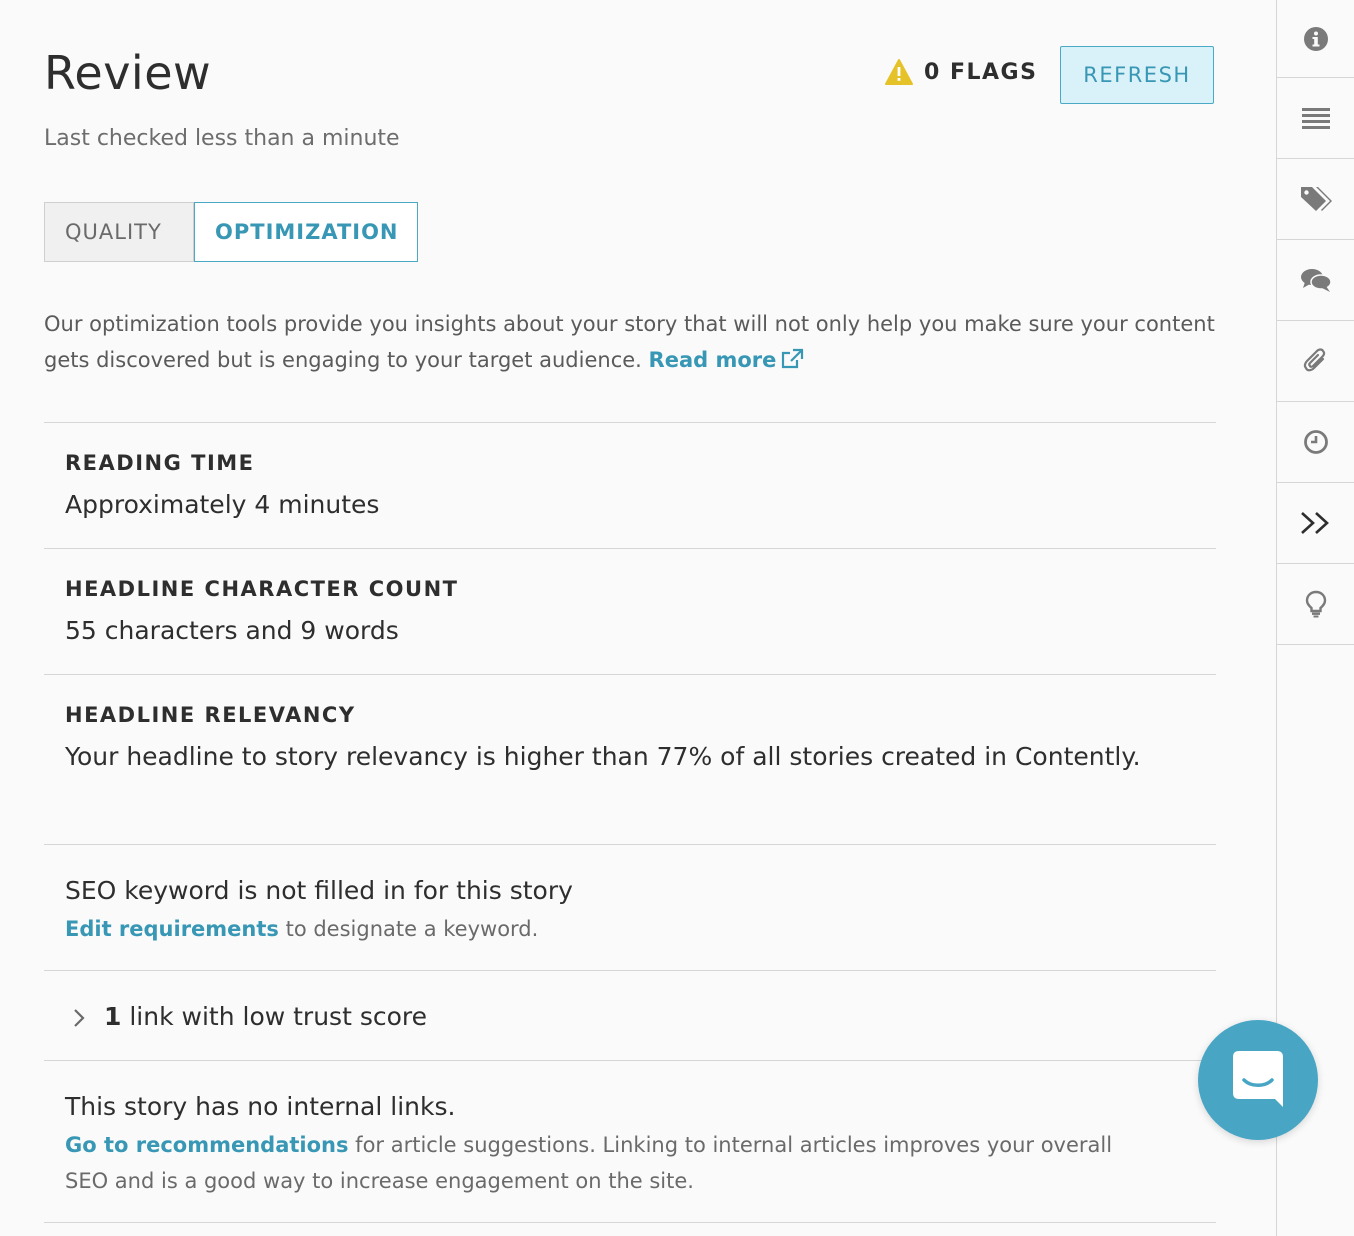  What do you see at coordinates (899, 72) in the screenshot?
I see `warning-icon` at bounding box center [899, 72].